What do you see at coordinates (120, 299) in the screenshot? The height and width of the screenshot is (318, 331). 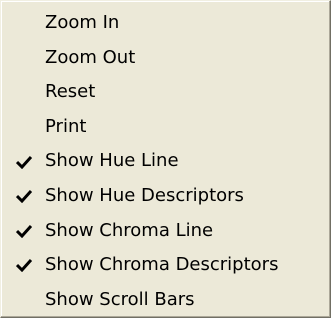 I see `menu-item-label: Show Scroll Bars` at bounding box center [120, 299].